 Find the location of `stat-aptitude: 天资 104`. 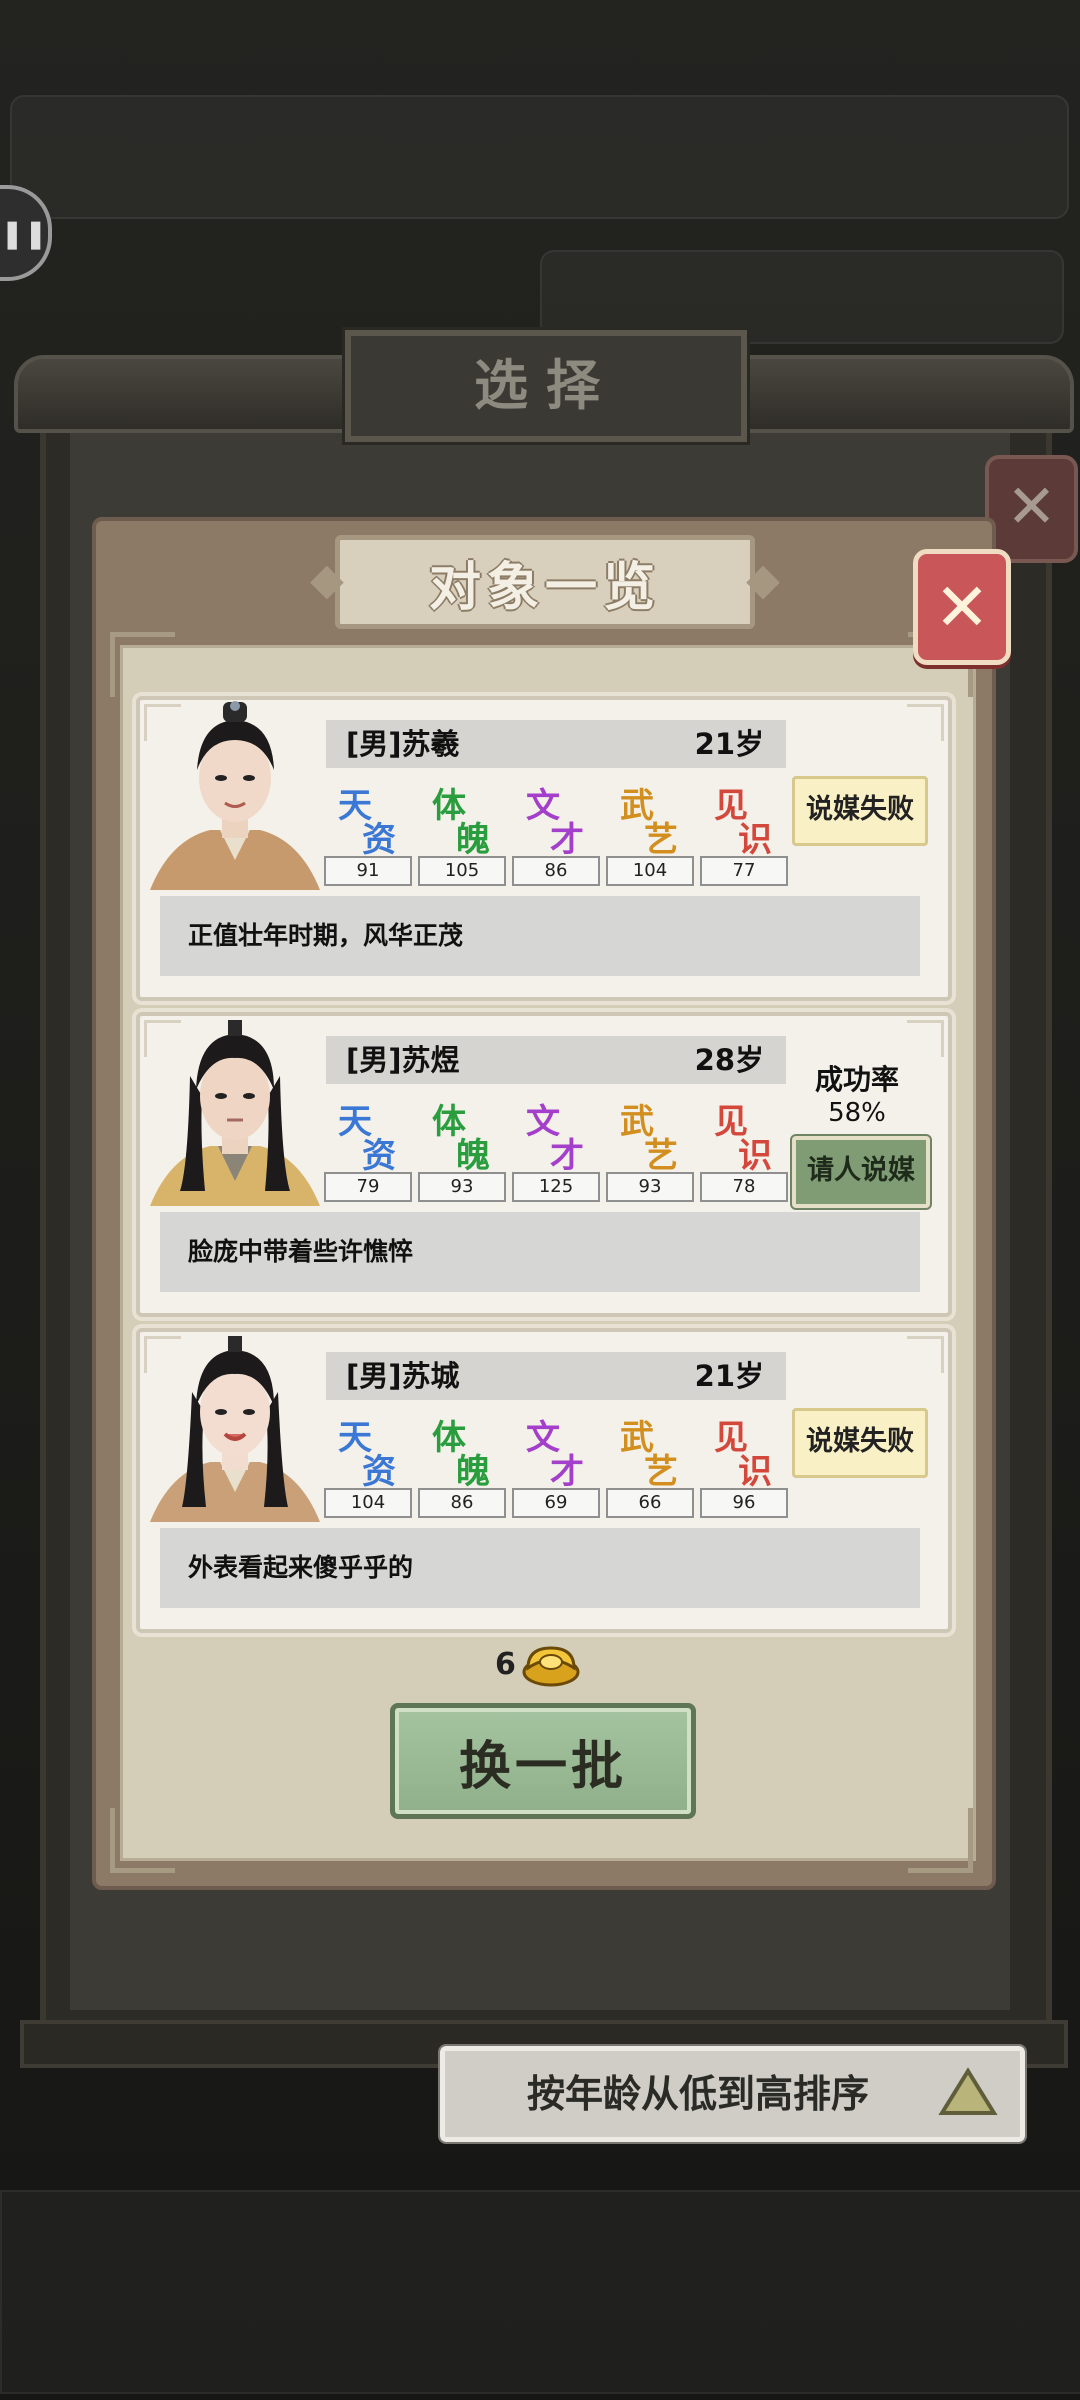

stat-aptitude: 天资 104 is located at coordinates (368, 1464).